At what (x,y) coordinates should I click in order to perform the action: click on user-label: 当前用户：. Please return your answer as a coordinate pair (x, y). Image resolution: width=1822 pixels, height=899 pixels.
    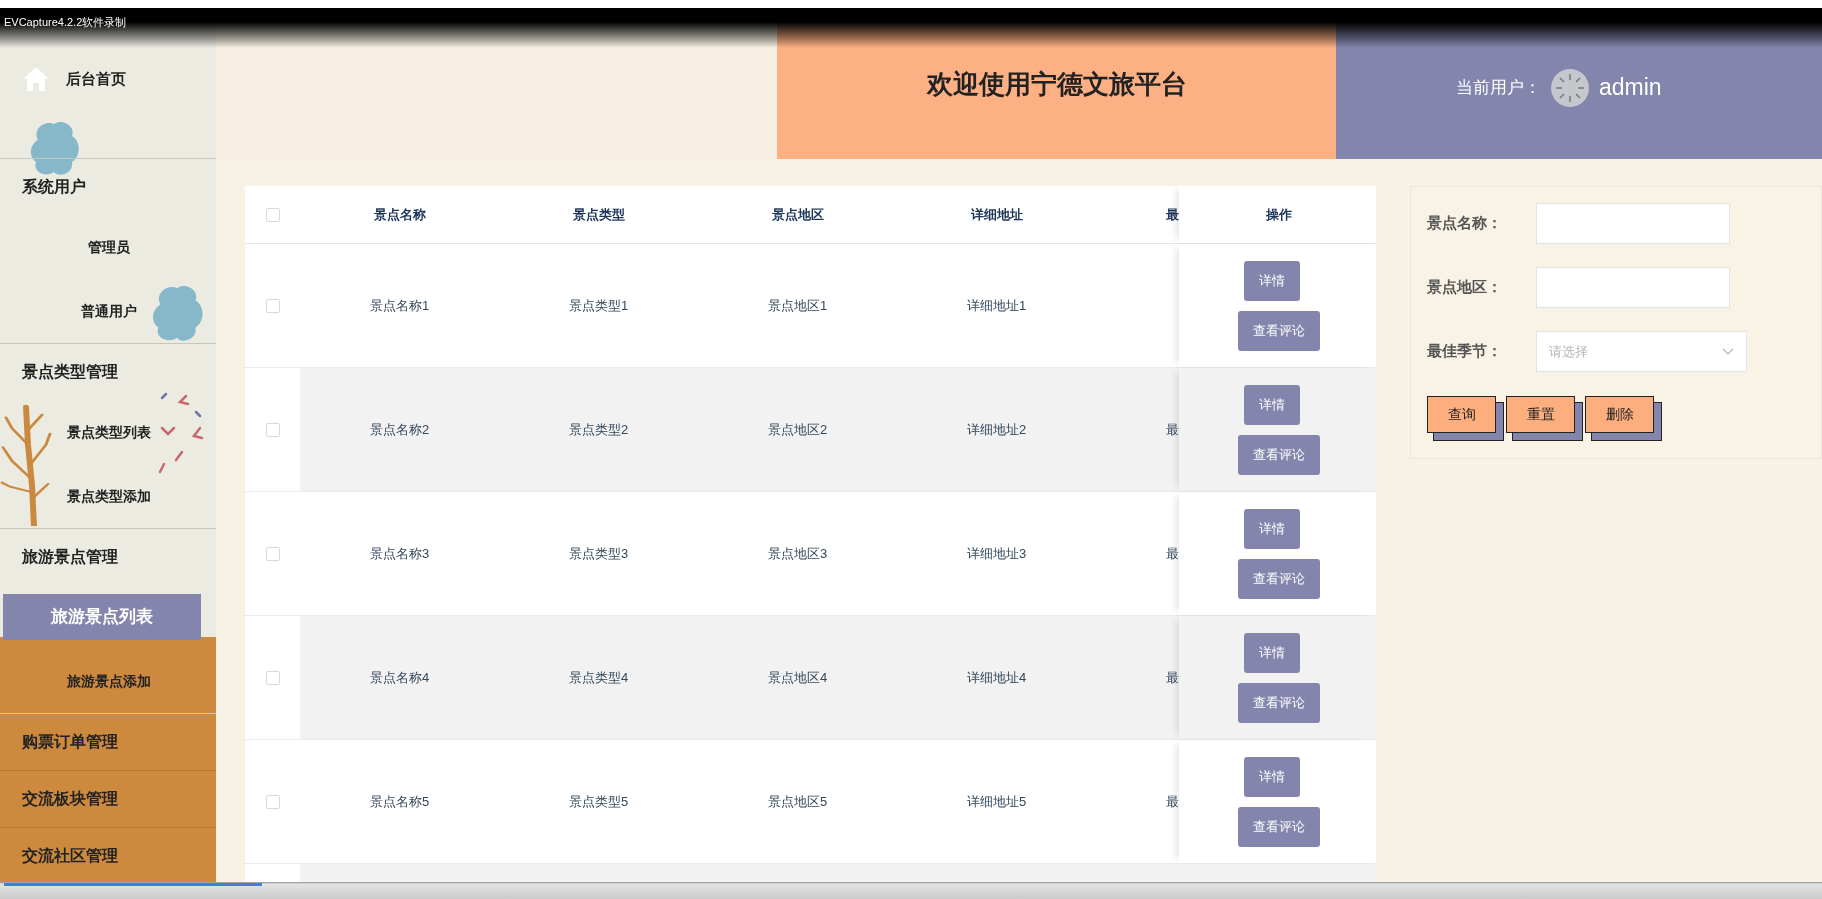
    Looking at the image, I should click on (1498, 87).